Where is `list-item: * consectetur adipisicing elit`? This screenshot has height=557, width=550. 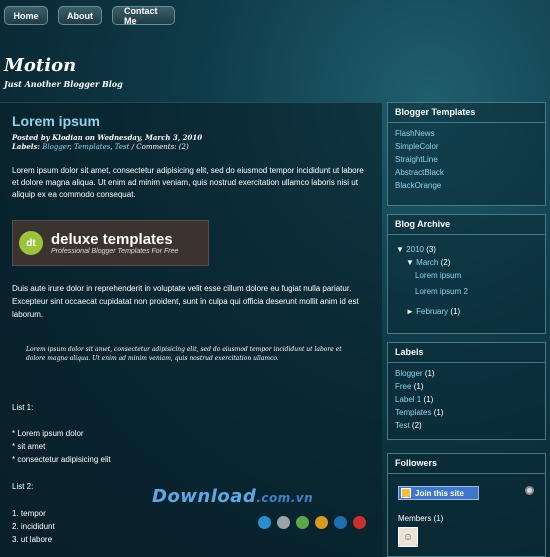
list-item: * consectetur adipisicing elit is located at coordinates (61, 459).